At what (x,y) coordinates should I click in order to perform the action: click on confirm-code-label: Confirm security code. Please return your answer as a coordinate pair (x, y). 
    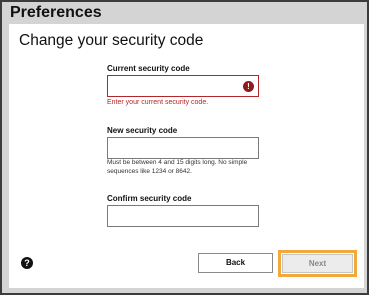
    Looking at the image, I should click on (149, 198).